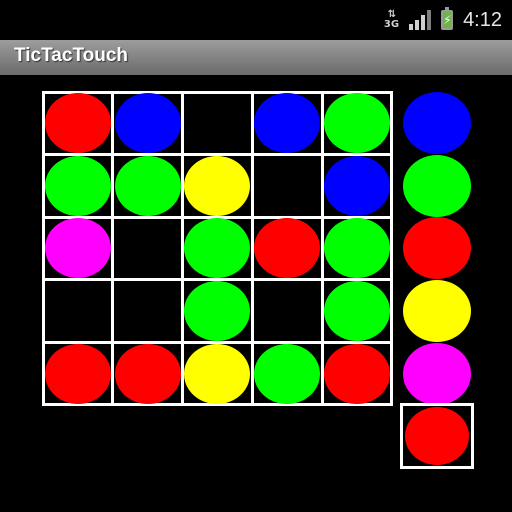  I want to click on board-cell-r4-c5, so click(357, 311).